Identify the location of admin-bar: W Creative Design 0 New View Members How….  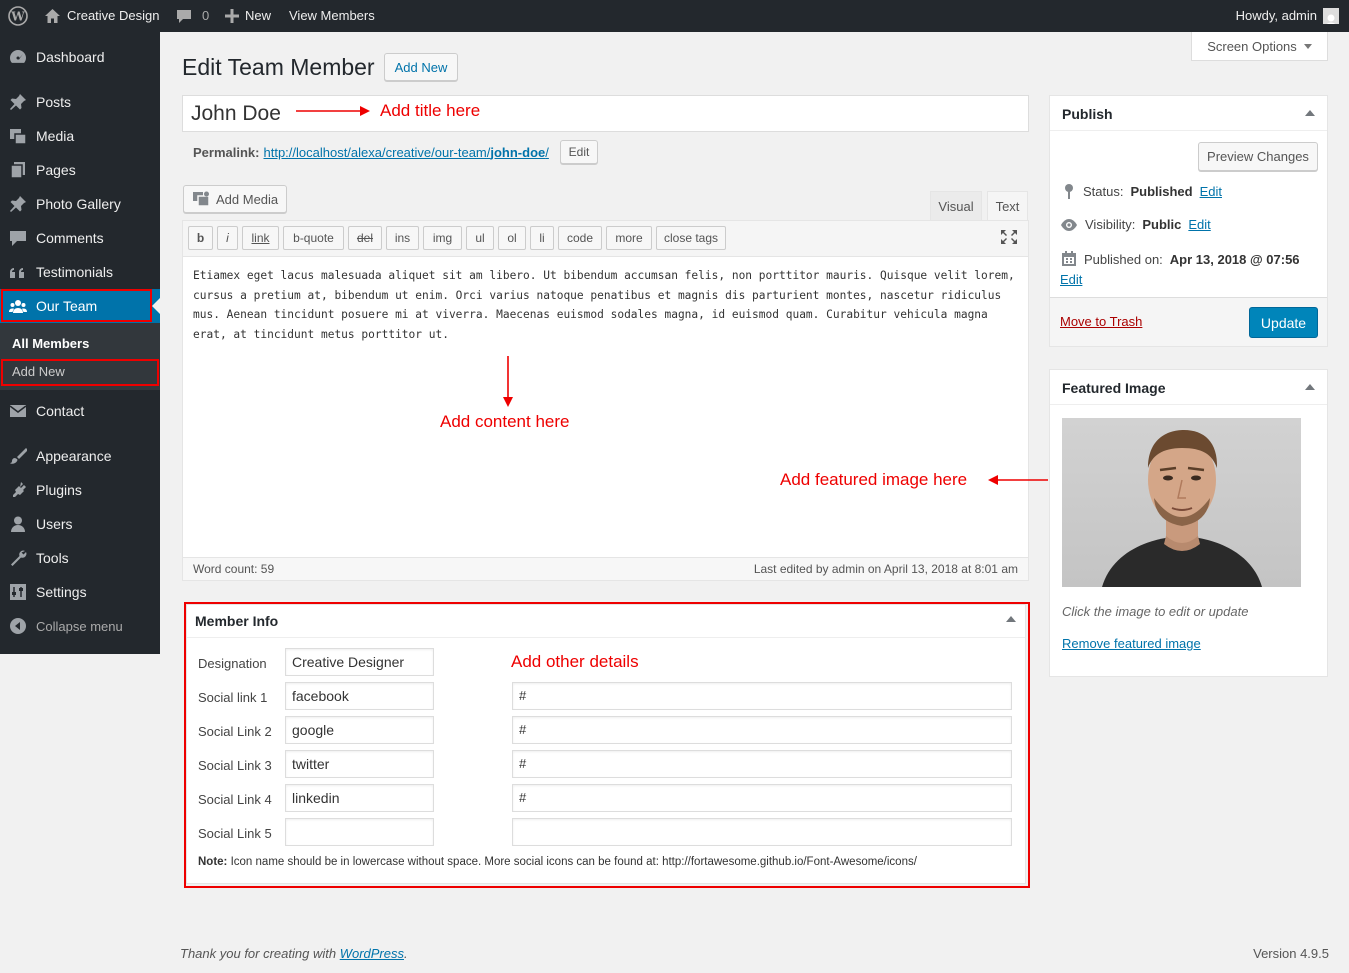
(674, 16).